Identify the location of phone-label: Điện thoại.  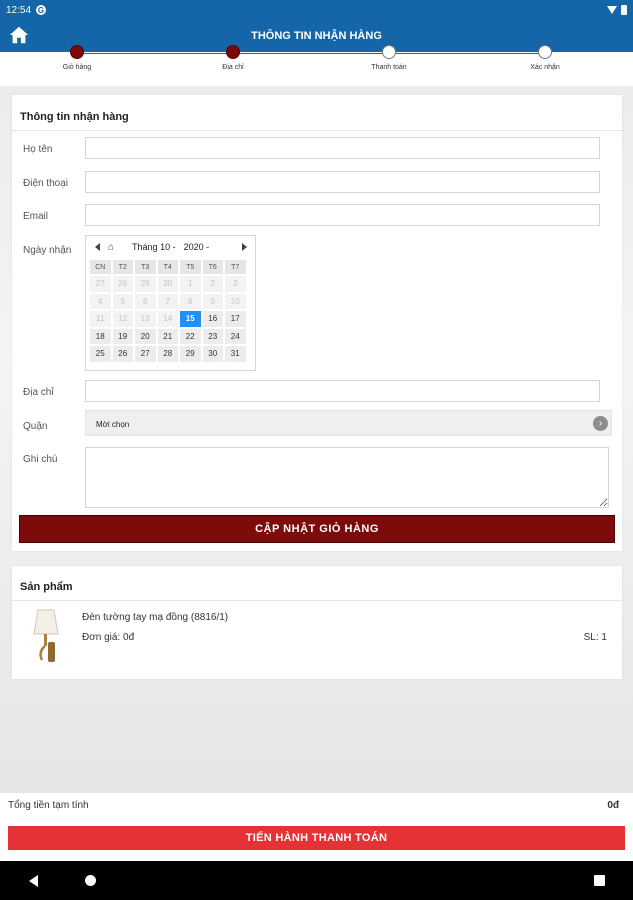
(46, 183).